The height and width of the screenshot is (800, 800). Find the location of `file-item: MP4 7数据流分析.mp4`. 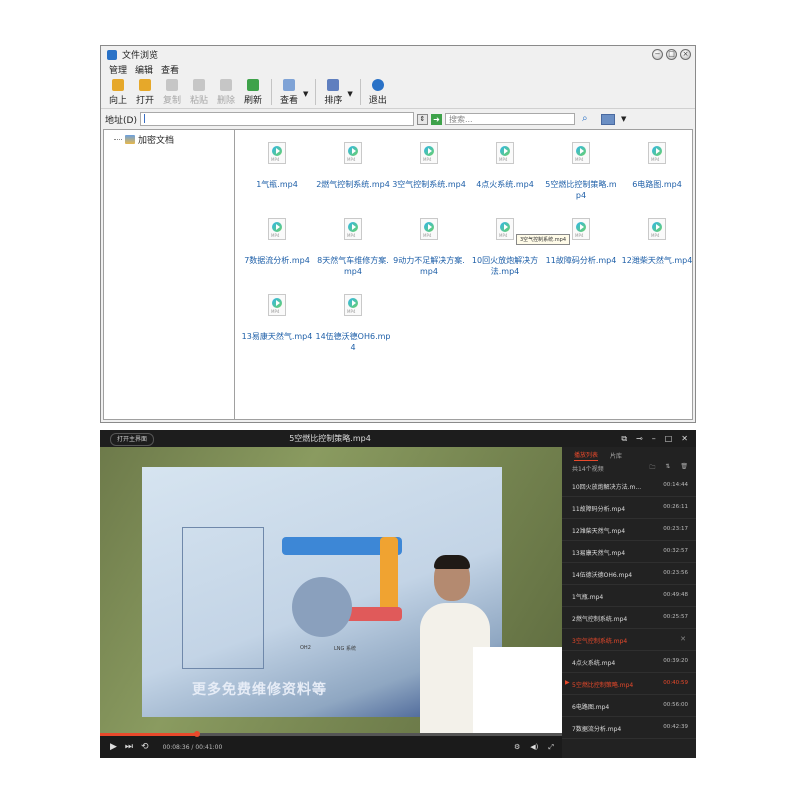

file-item: MP4 7数据流分析.mp4 is located at coordinates (277, 242).